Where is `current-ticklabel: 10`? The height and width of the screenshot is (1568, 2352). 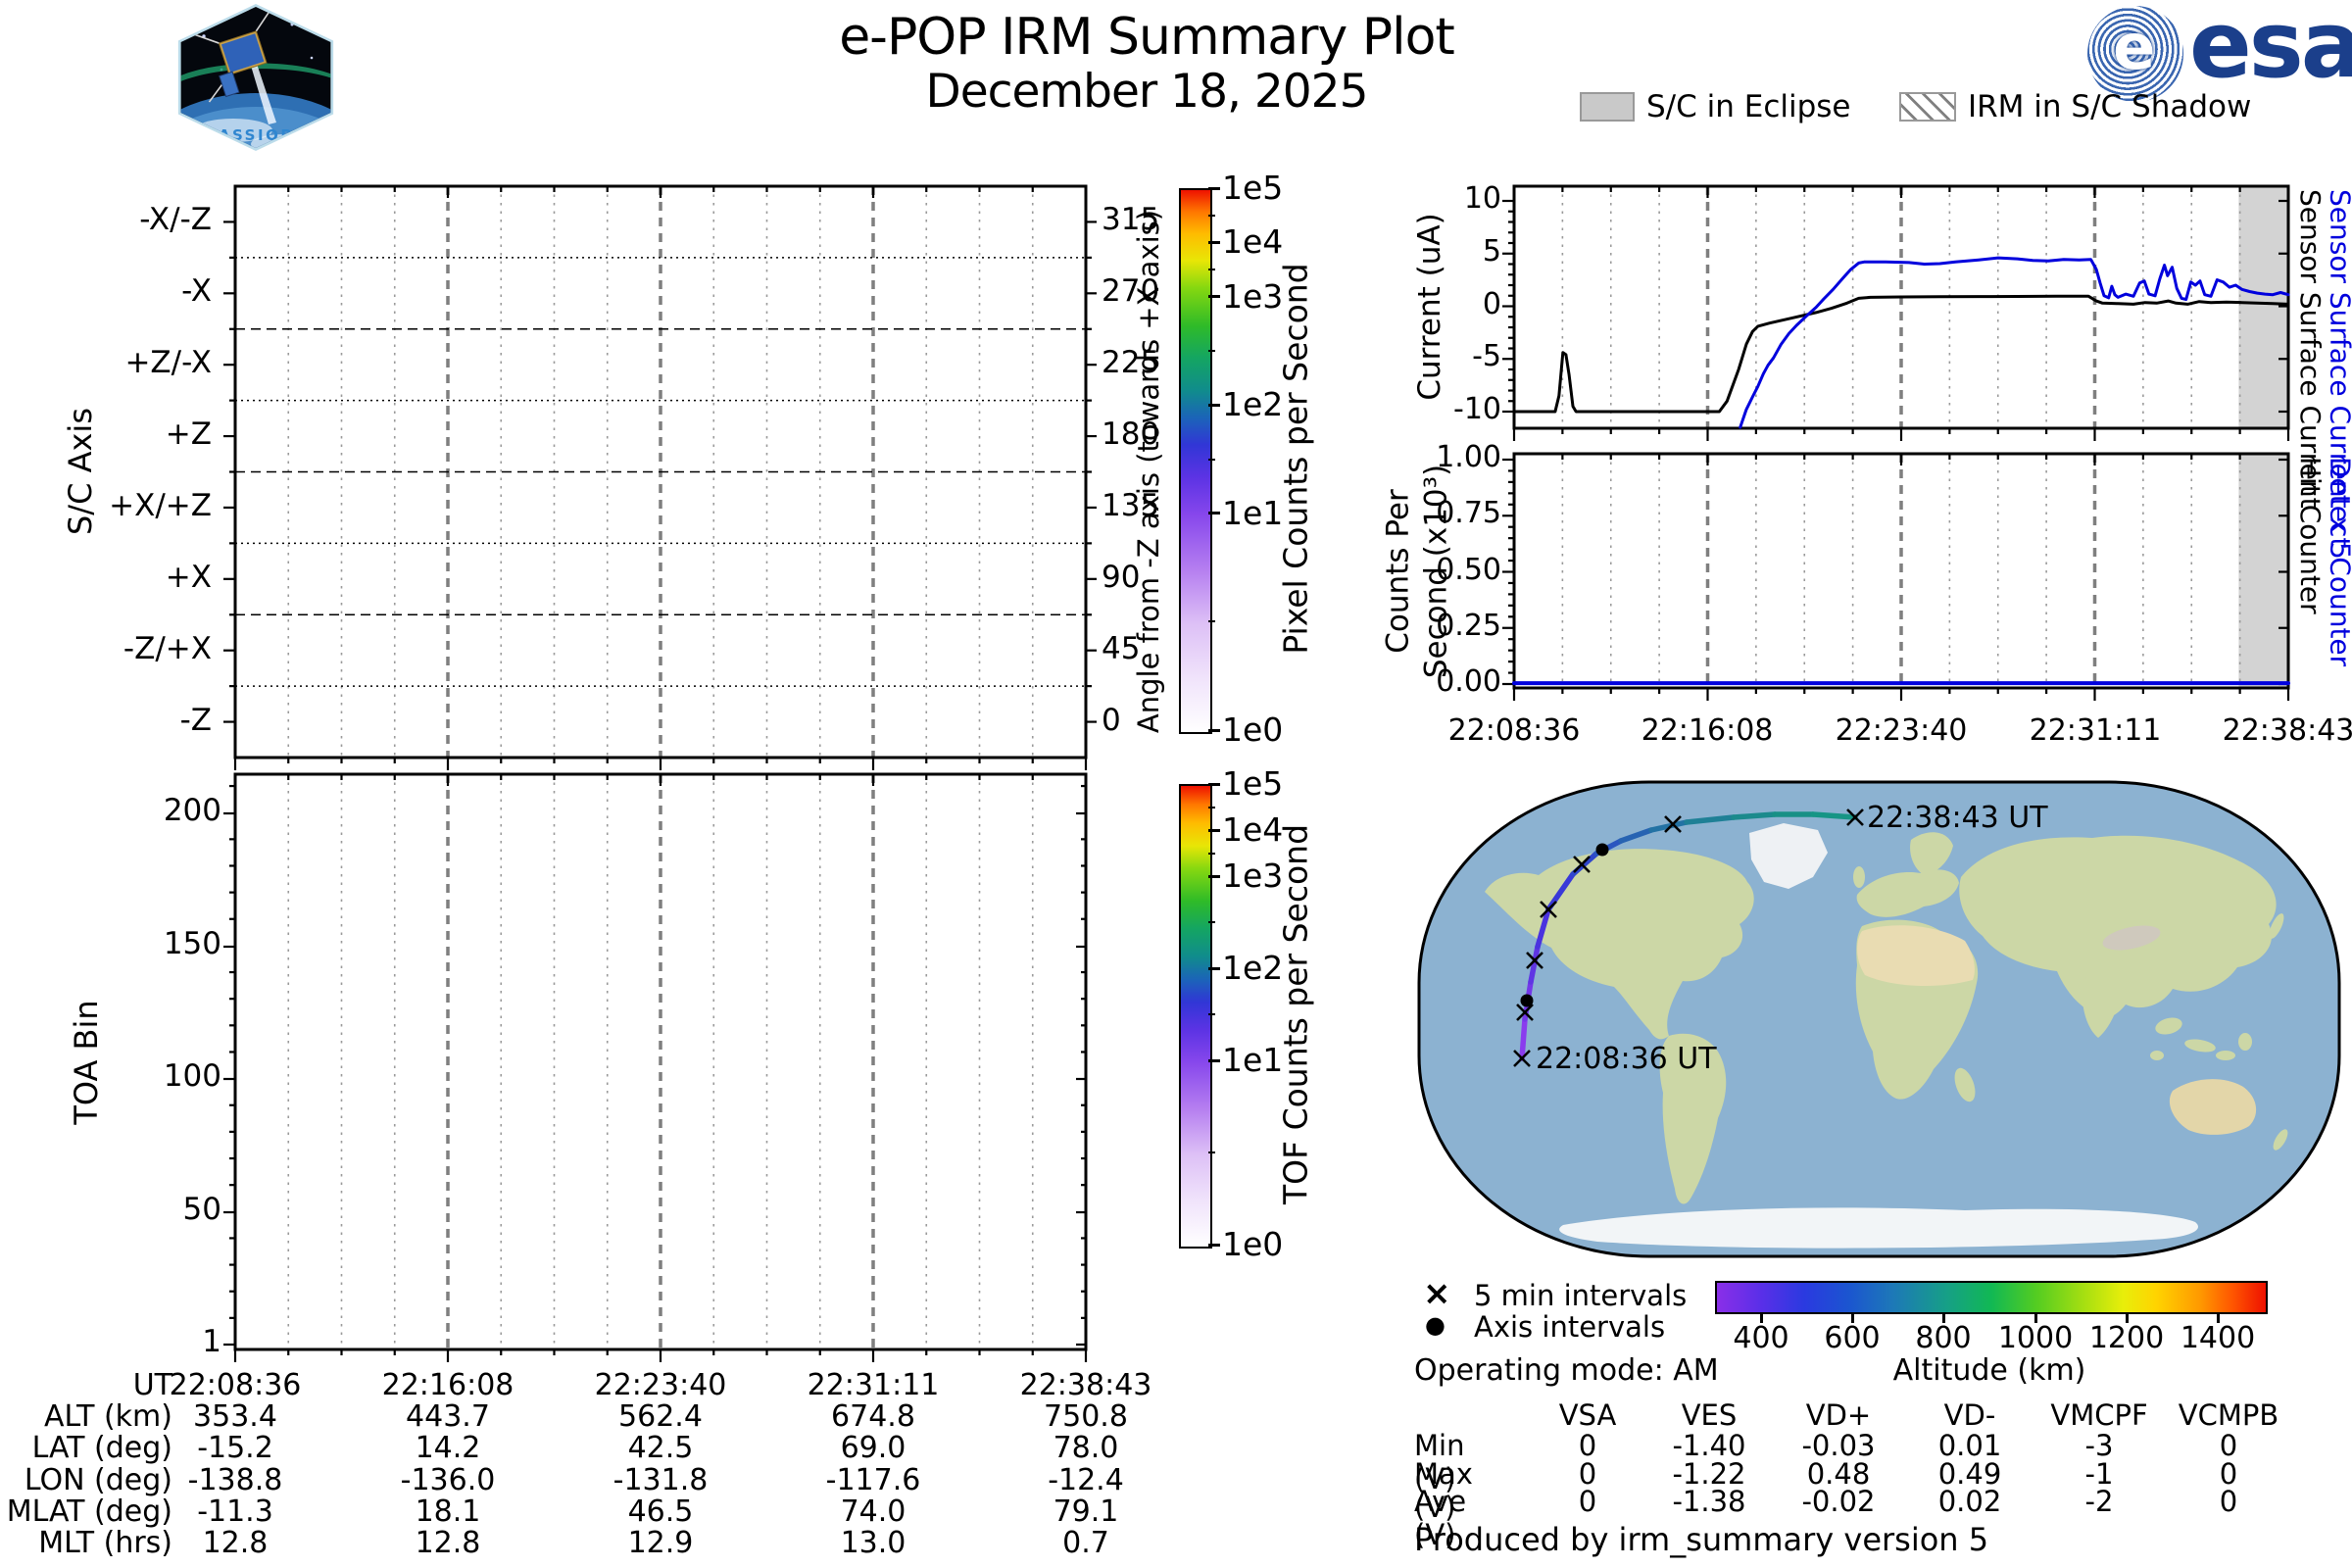 current-ticklabel: 10 is located at coordinates (1482, 198).